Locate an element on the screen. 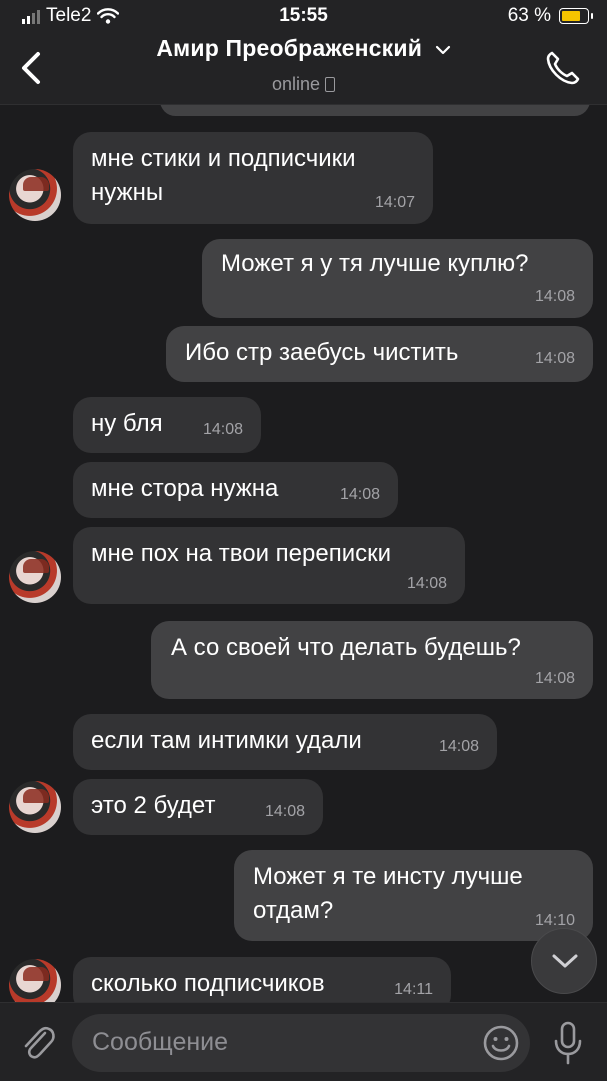 The width and height of the screenshot is (607, 1081). chat-header: Амир Преображенский online is located at coordinates (303, 68).